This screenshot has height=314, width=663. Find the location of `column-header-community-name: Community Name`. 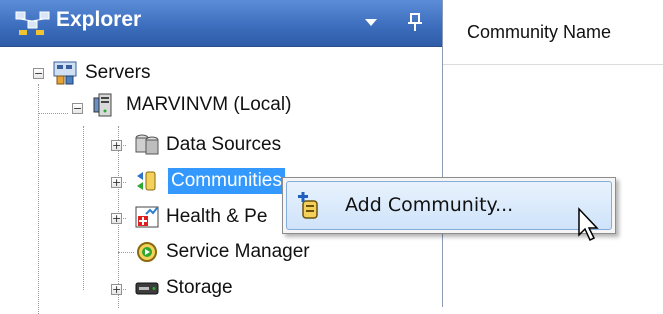

column-header-community-name: Community Name is located at coordinates (553, 32).